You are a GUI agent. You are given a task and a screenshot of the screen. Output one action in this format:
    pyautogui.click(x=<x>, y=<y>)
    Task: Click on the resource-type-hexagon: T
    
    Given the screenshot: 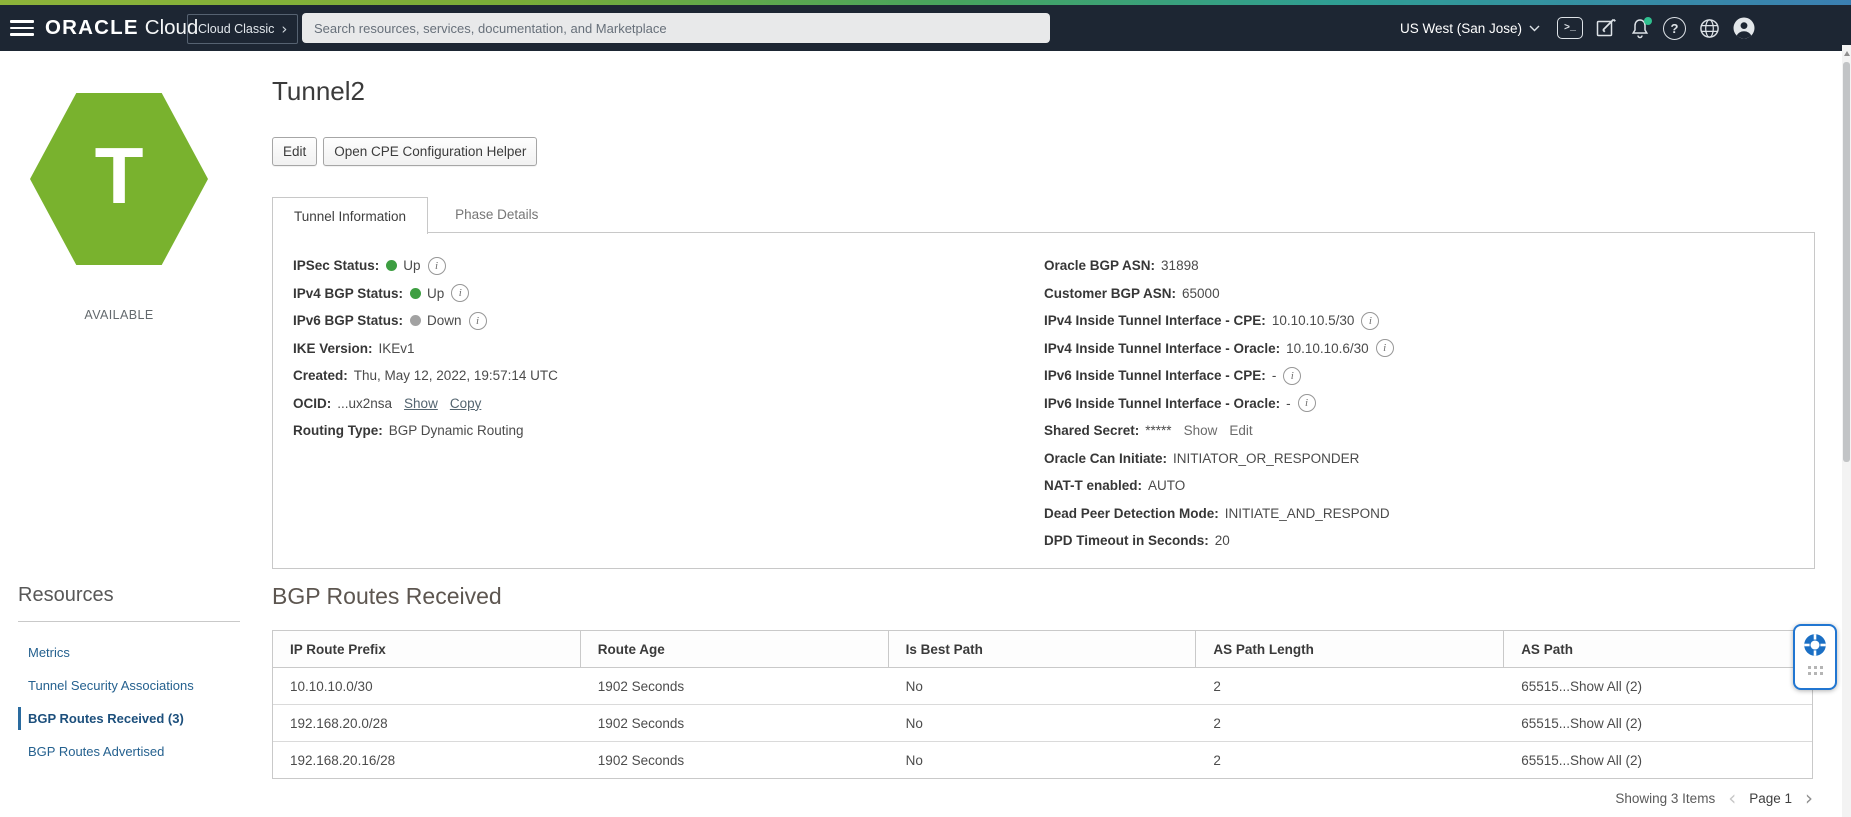 What is the action you would take?
    pyautogui.click(x=119, y=179)
    